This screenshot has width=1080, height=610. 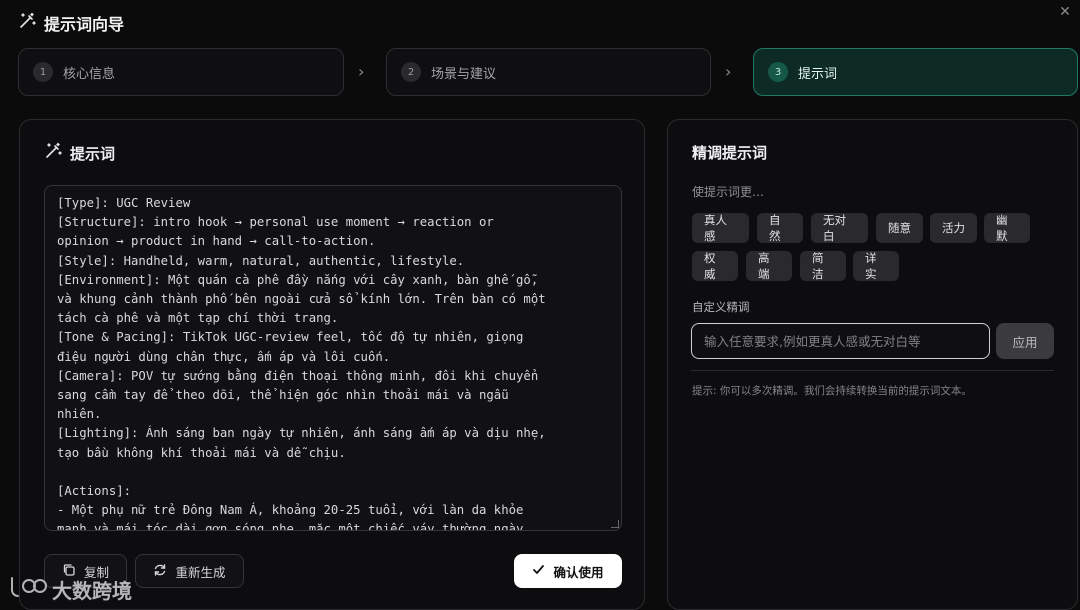 I want to click on chip-energetic: 活力, so click(x=953, y=228).